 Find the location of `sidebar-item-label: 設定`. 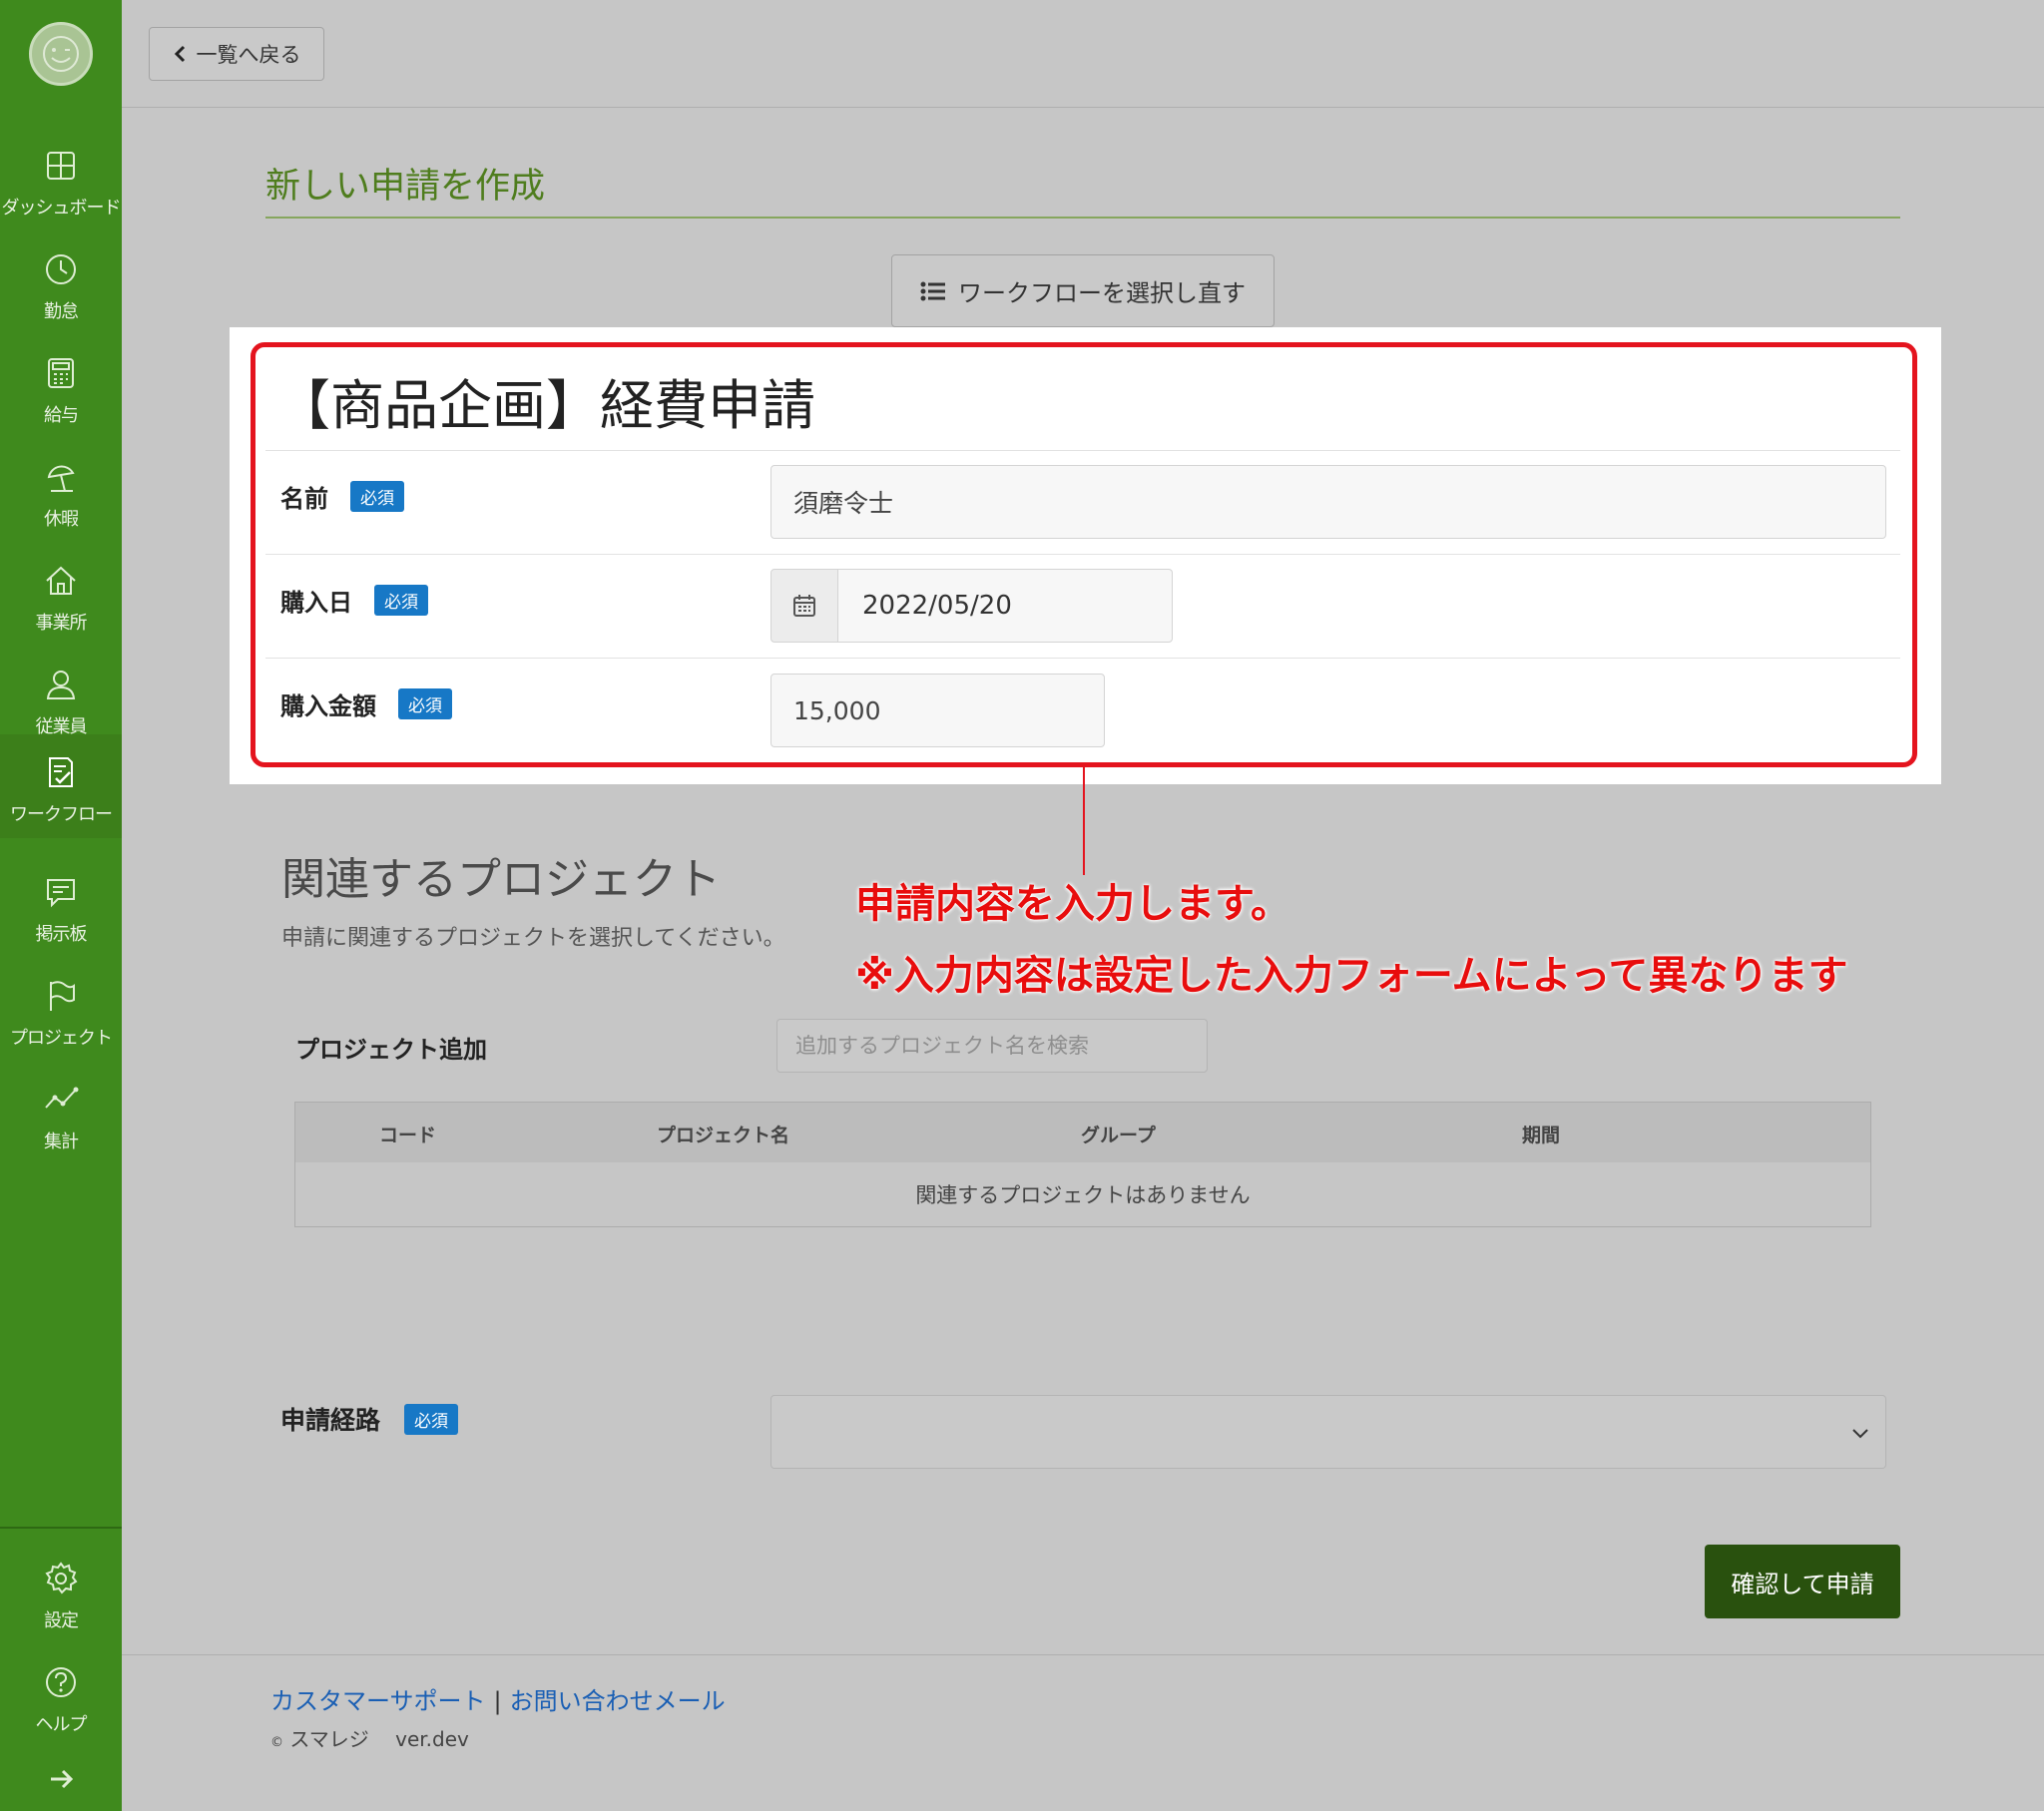

sidebar-item-label: 設定 is located at coordinates (61, 1620).